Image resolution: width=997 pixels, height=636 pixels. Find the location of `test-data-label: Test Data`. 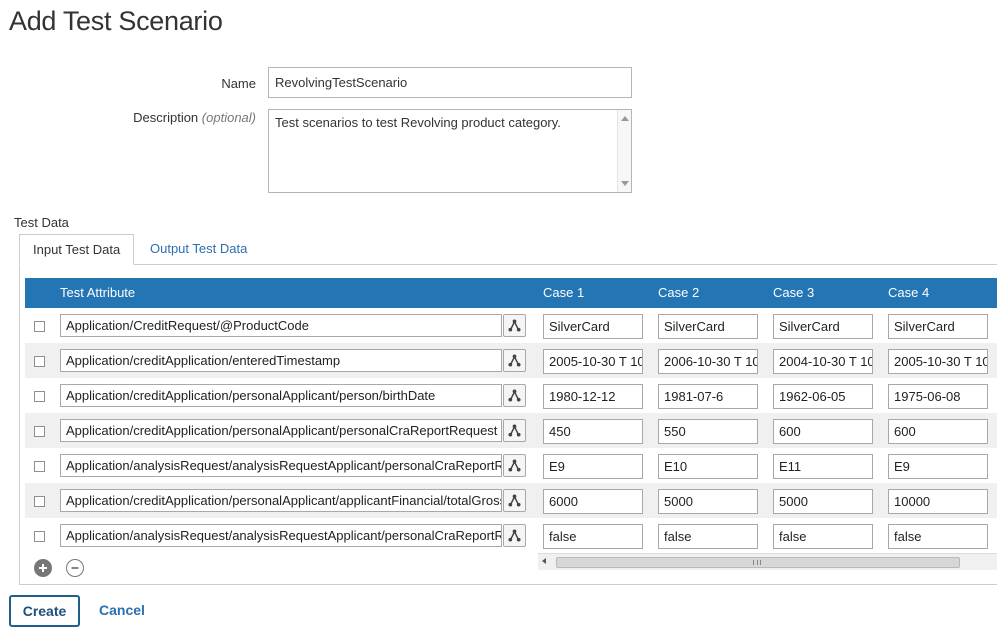

test-data-label: Test Data is located at coordinates (41, 222).